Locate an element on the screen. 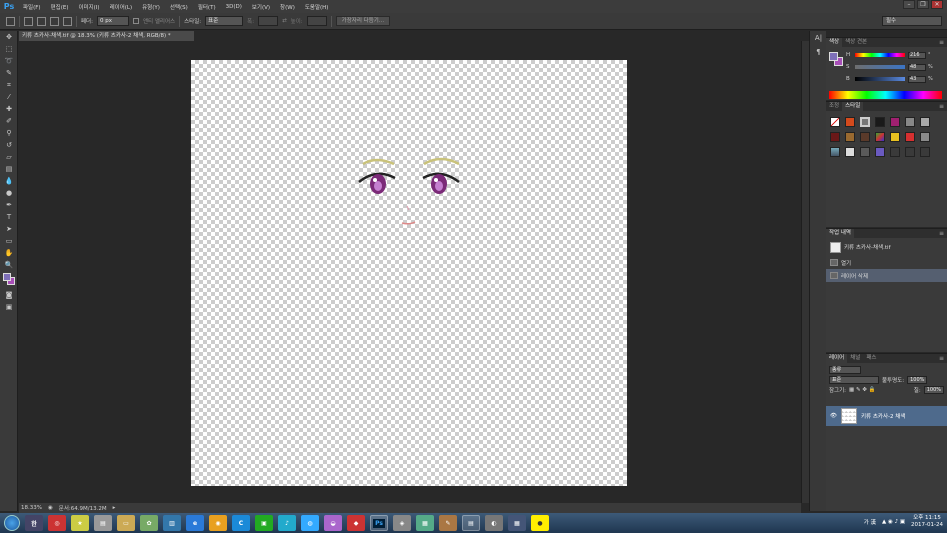  kakaotalk-icon: ● is located at coordinates (540, 523).